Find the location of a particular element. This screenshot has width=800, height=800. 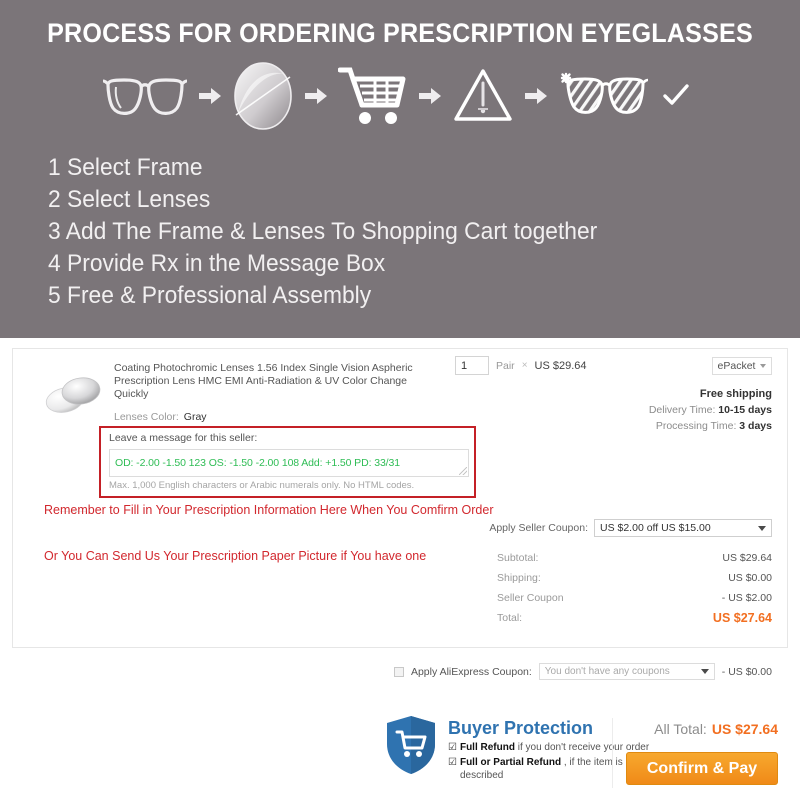

checkmark-icon is located at coordinates (676, 96).